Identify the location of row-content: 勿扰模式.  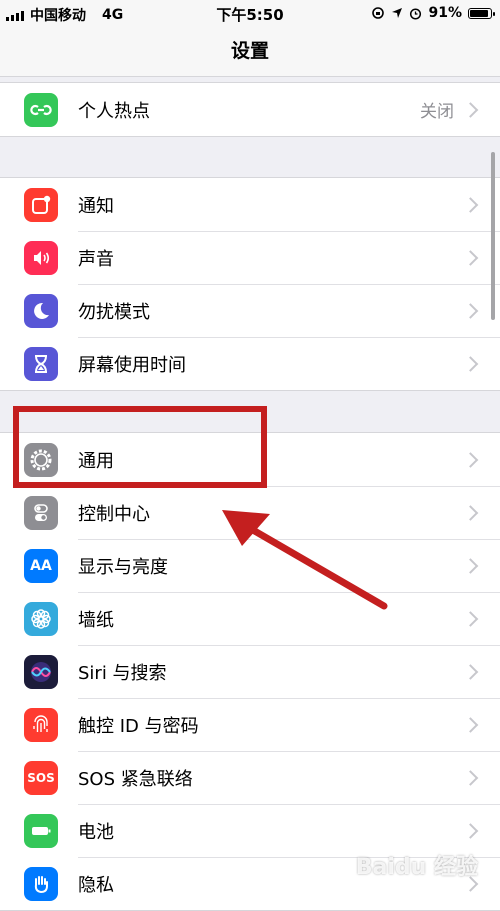
(289, 310).